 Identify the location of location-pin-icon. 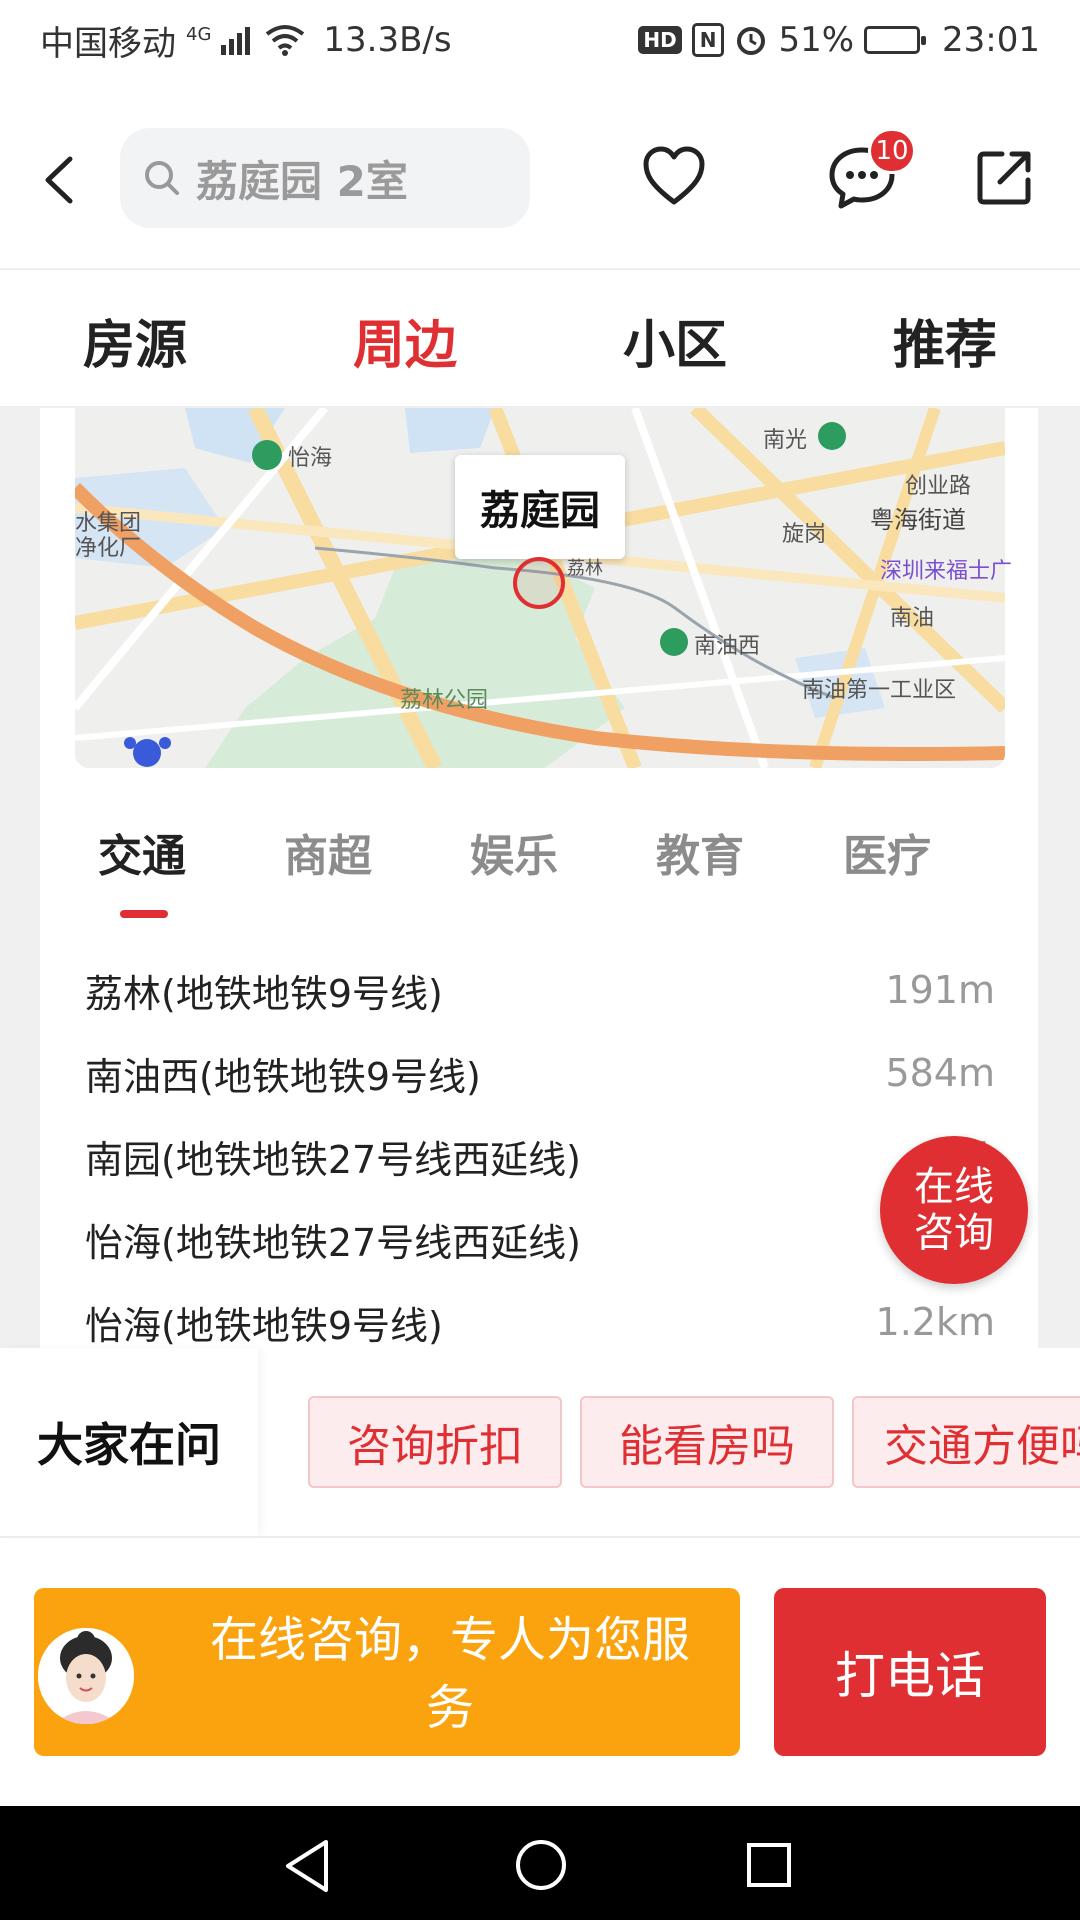
(539, 583).